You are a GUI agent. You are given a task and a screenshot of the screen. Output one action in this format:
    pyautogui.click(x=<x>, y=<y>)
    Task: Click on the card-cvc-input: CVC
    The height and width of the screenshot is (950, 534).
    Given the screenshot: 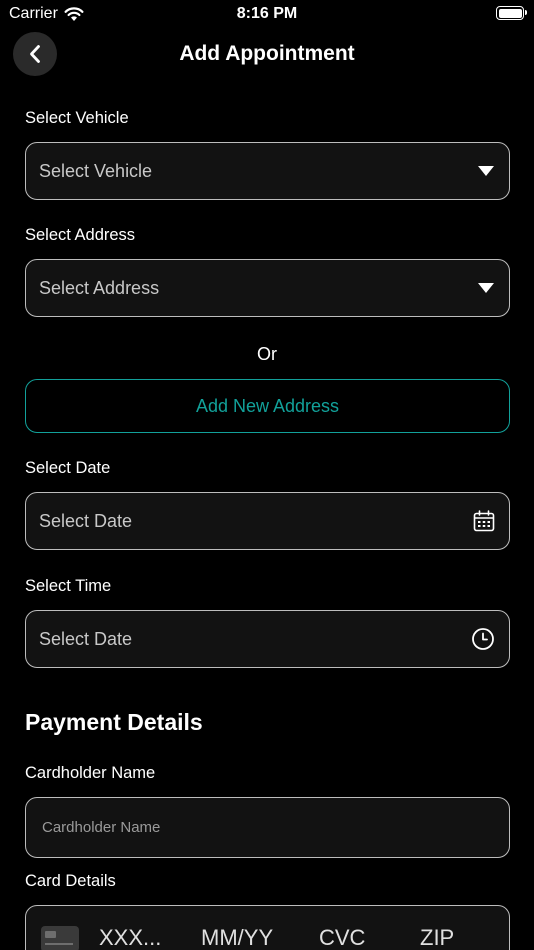 What is the action you would take?
    pyautogui.click(x=342, y=937)
    